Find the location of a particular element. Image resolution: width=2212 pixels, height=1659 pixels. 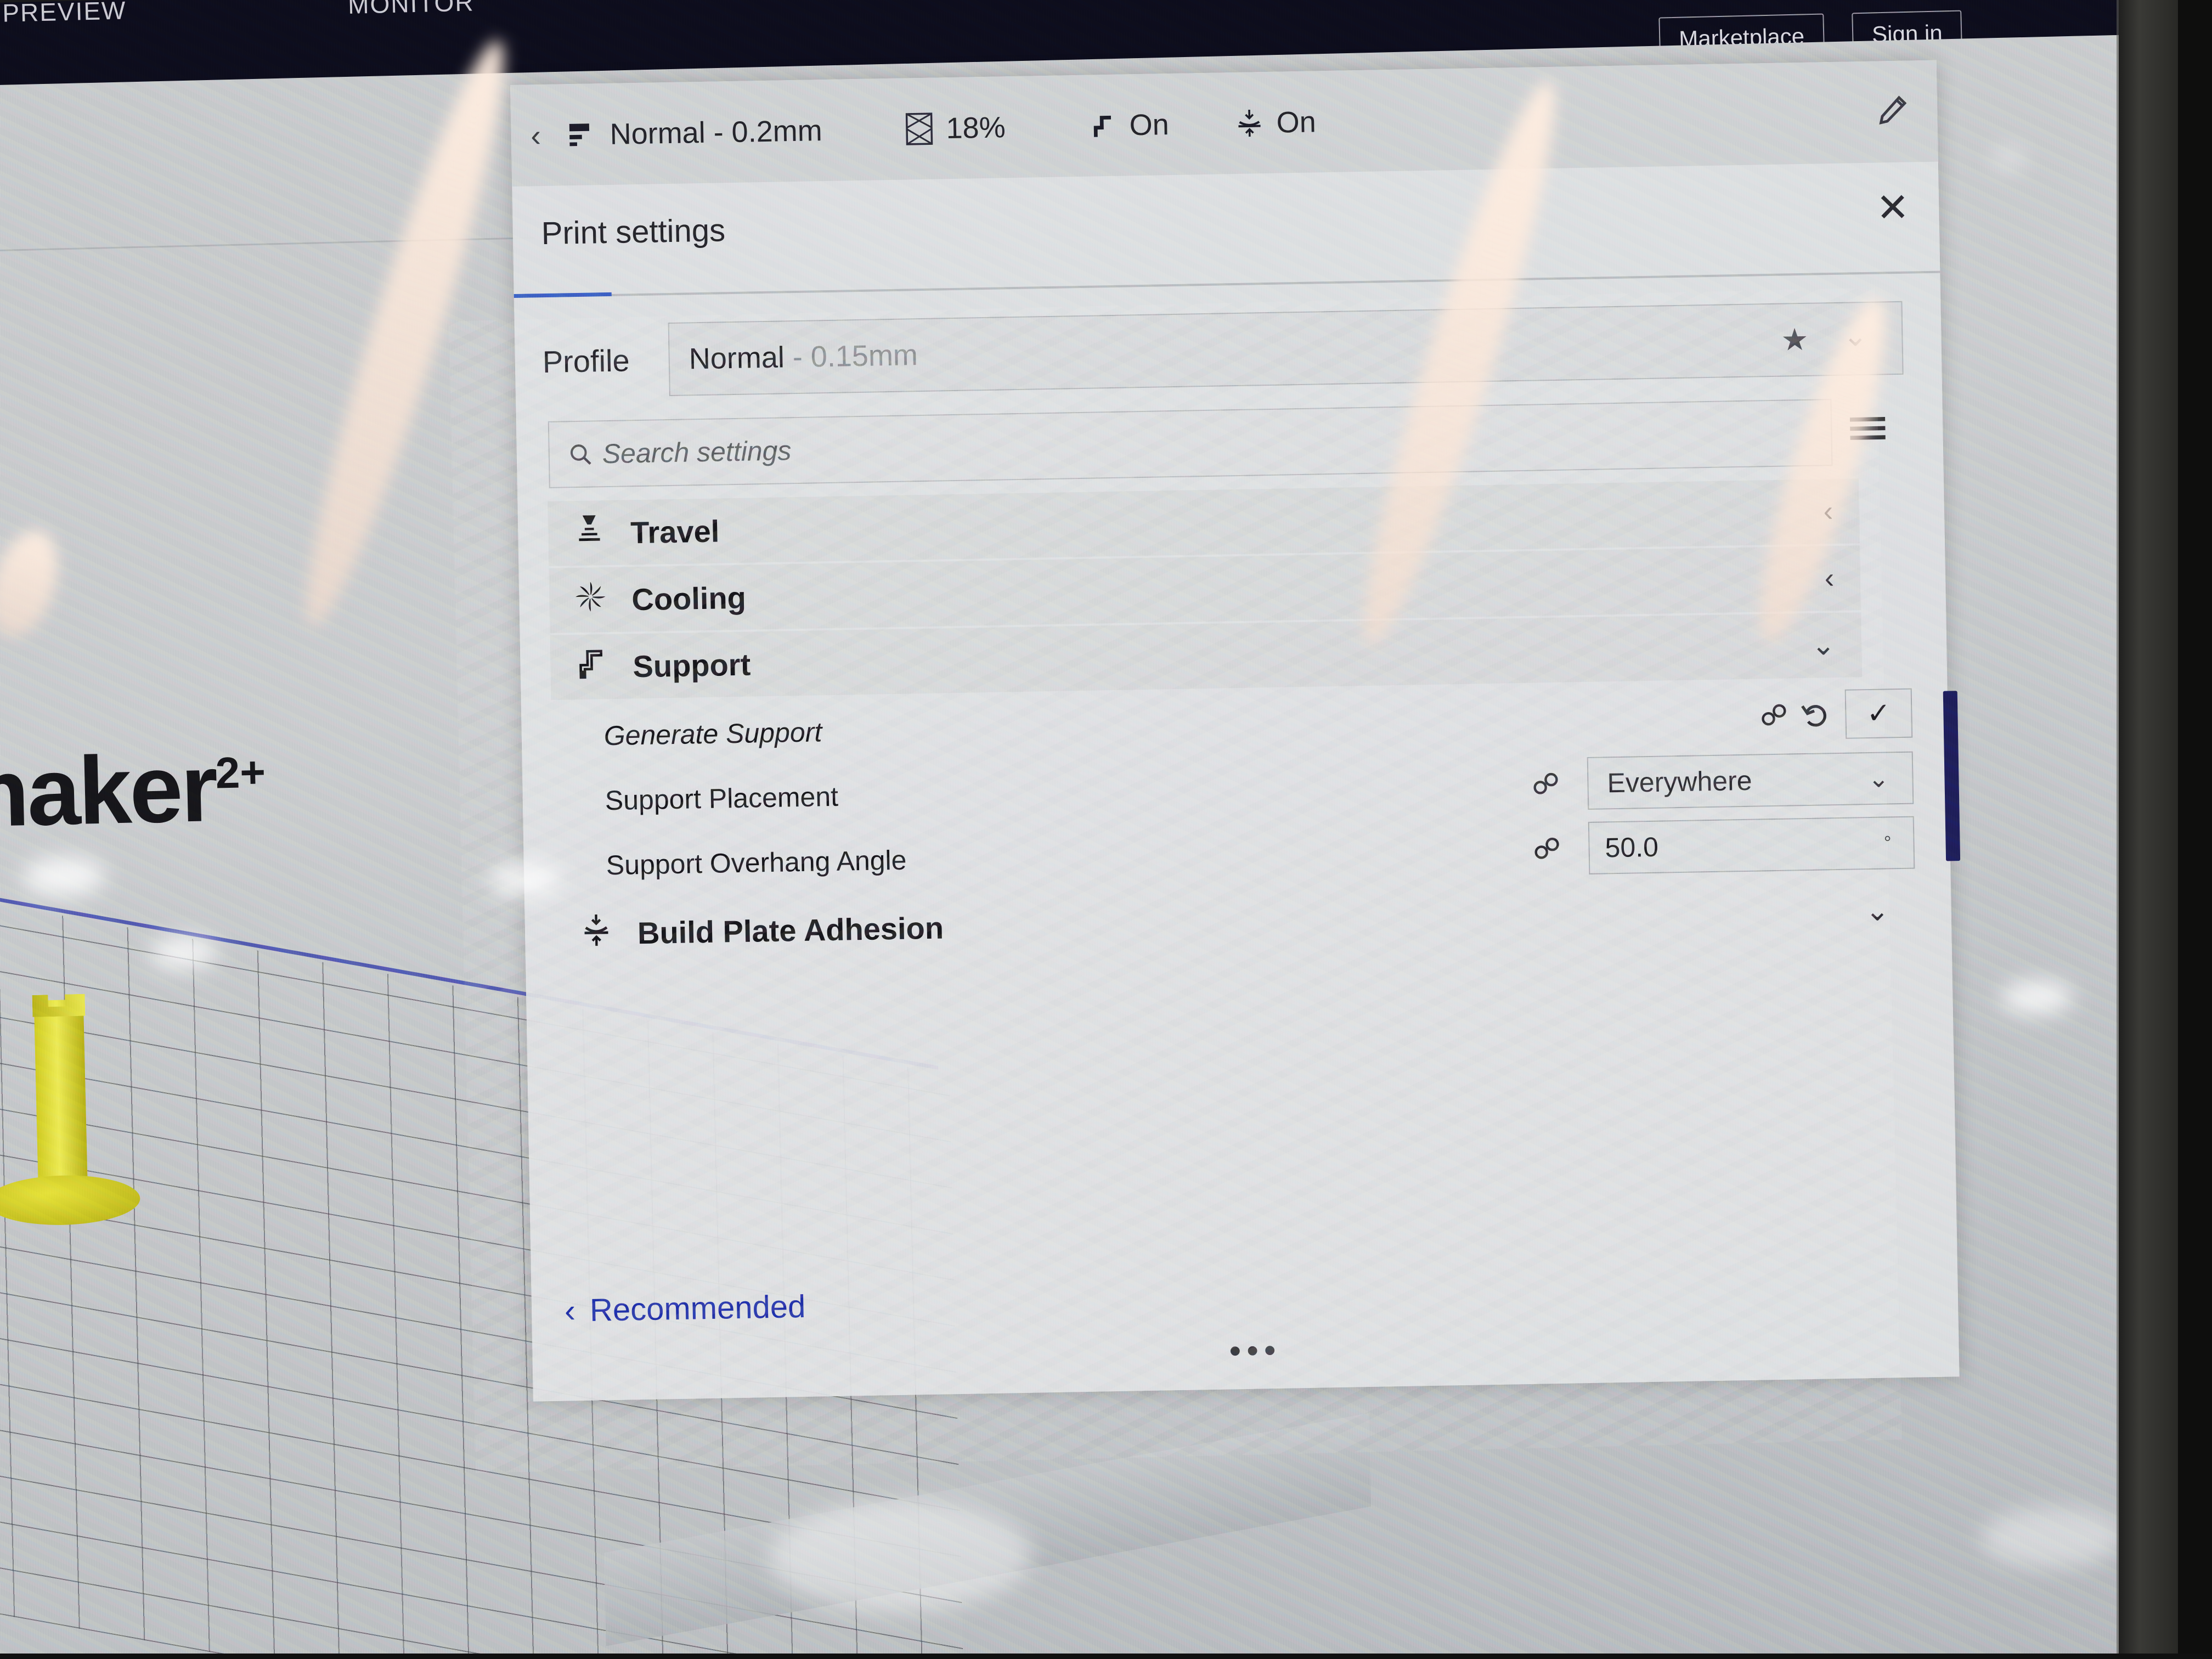

recommended-link: ‹ Recommended is located at coordinates (684, 1309).